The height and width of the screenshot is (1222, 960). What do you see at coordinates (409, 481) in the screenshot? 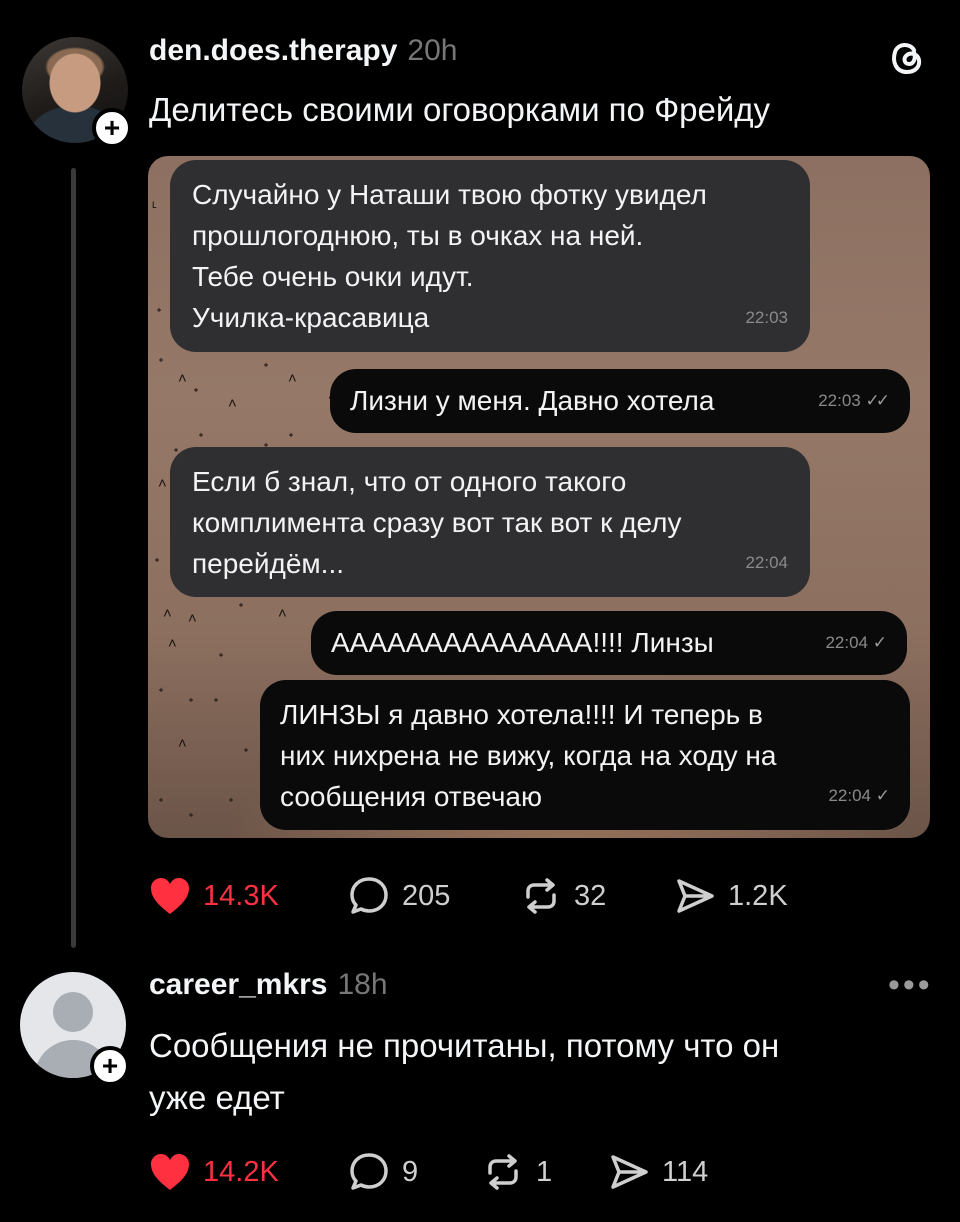
I see `message-line: Если б знал, что от одного такого` at bounding box center [409, 481].